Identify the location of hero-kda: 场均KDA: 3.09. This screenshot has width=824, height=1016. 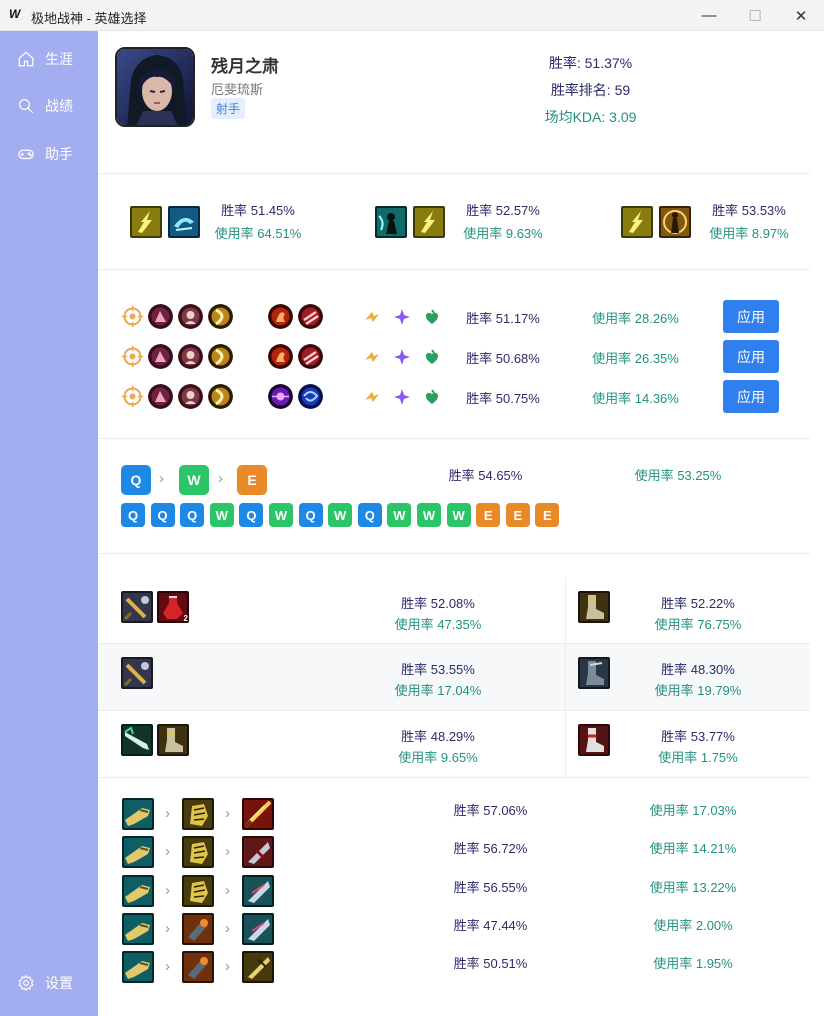
(590, 117).